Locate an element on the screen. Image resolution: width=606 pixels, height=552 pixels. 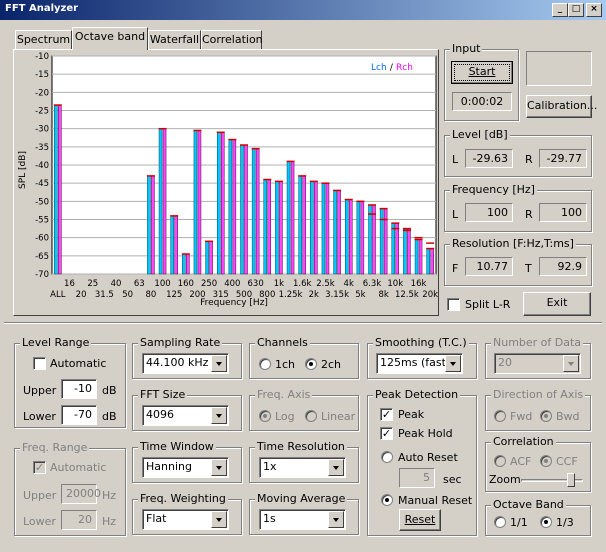
time-window-select: Hanning is located at coordinates (185, 467).